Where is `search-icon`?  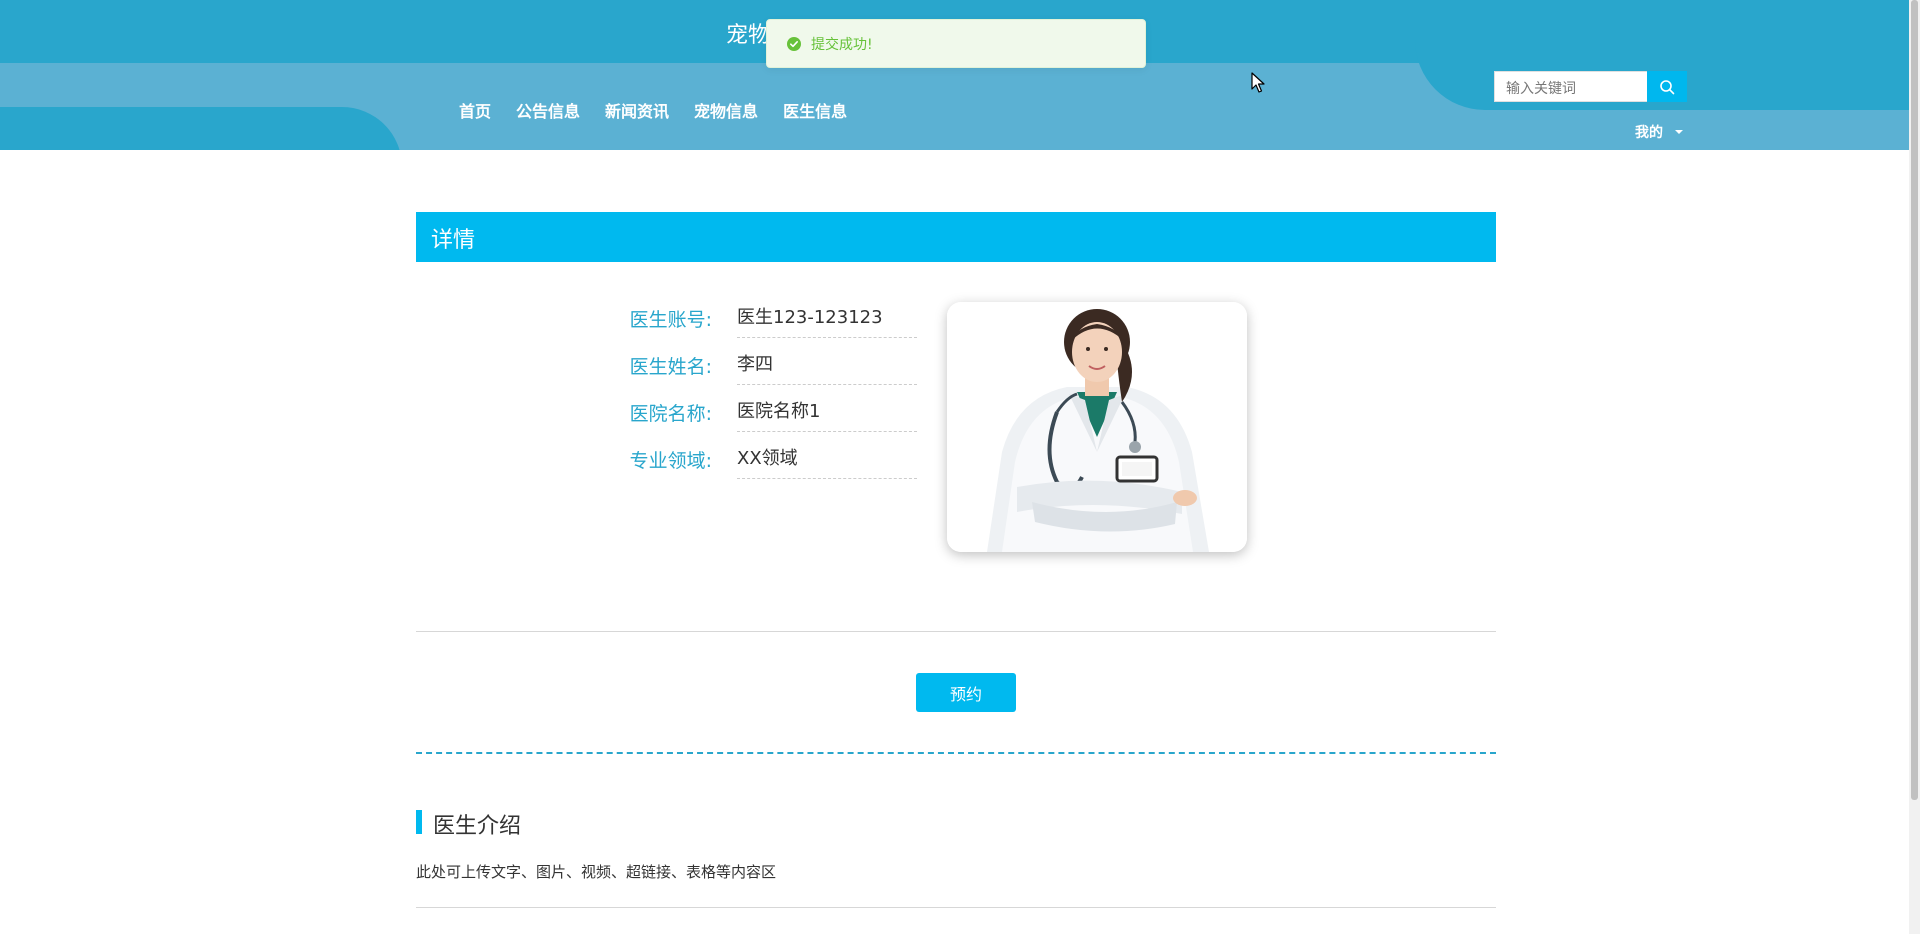
search-icon is located at coordinates (1667, 86).